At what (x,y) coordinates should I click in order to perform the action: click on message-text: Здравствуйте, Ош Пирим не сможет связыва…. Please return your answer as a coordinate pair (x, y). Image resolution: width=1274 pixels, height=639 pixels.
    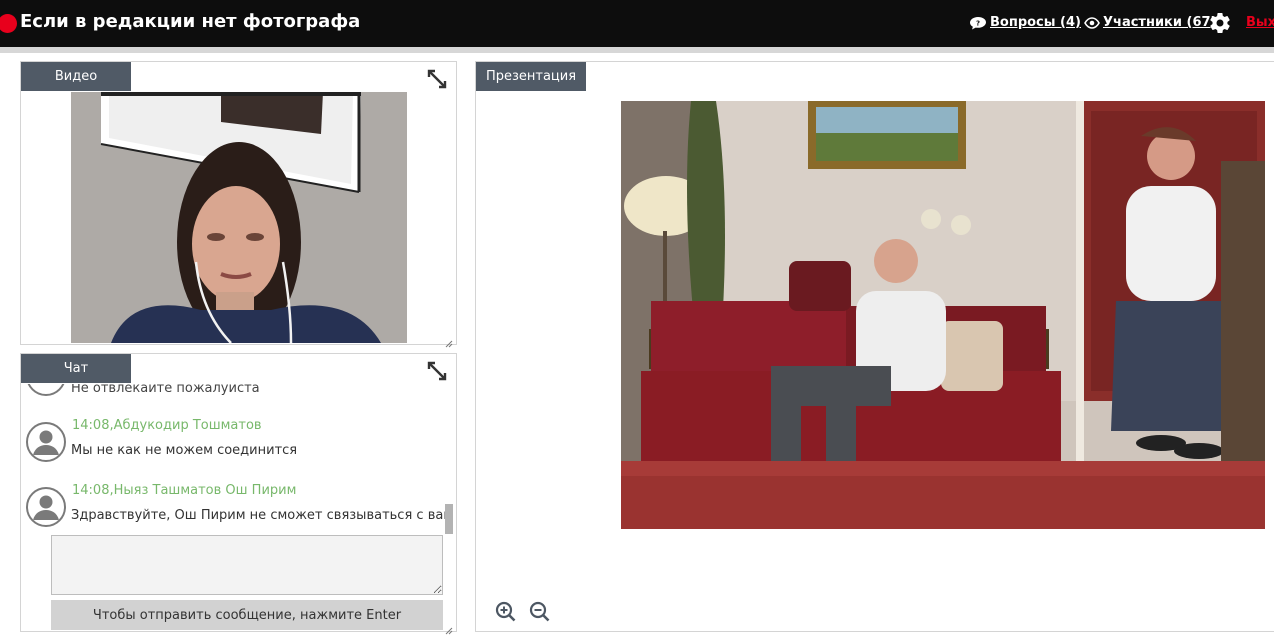
    Looking at the image, I should click on (258, 515).